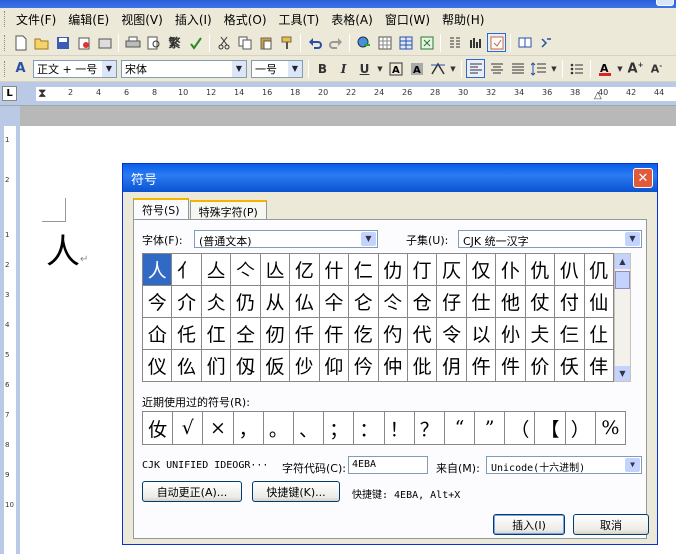  What do you see at coordinates (334, 302) in the screenshot?
I see `symbol-cell: 仐` at bounding box center [334, 302].